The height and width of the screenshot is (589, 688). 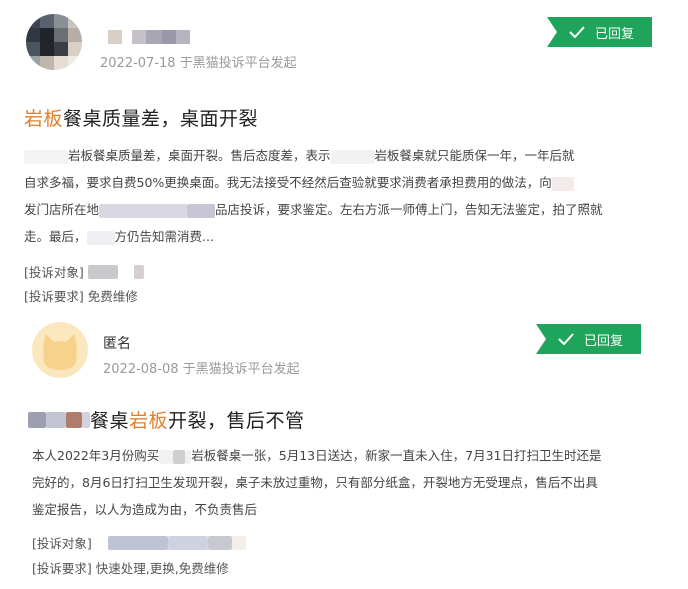 What do you see at coordinates (117, 343) in the screenshot?
I see `user-name: 匿名` at bounding box center [117, 343].